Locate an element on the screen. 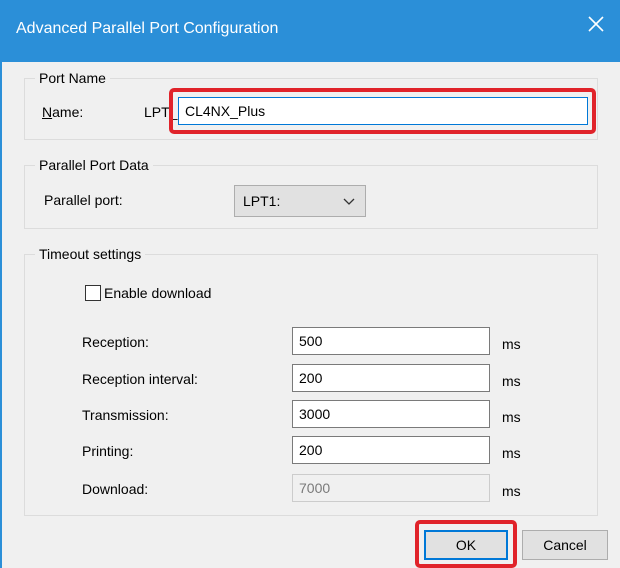  name-label-rest: ame: is located at coordinates (68, 112).